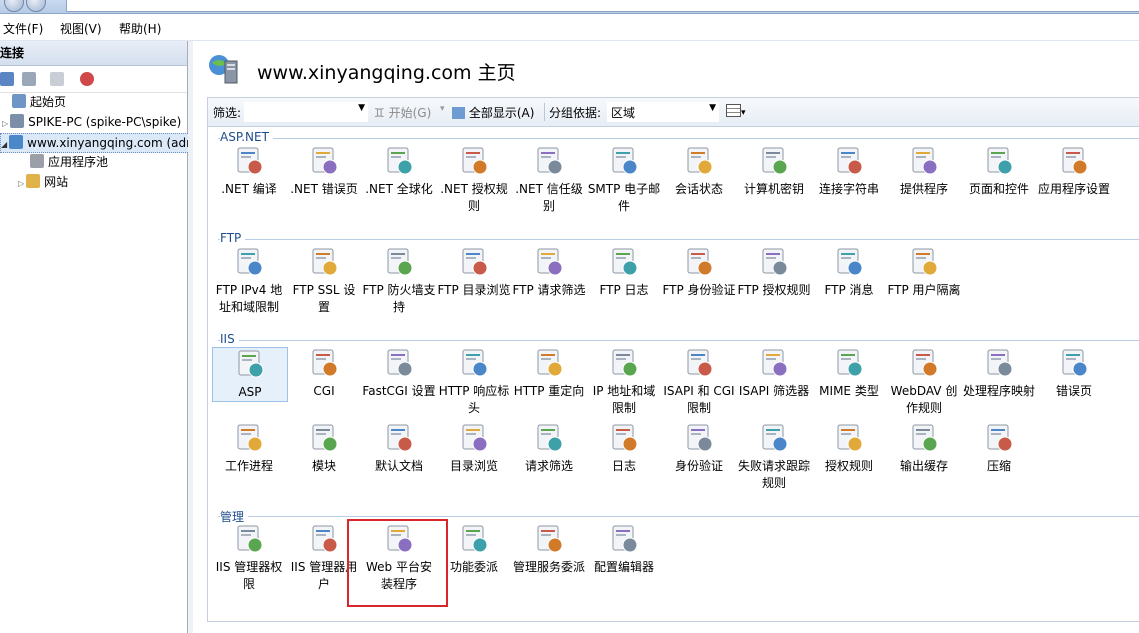 Image resolution: width=1139 pixels, height=633 pixels. Describe the element at coordinates (474, 161) in the screenshot. I see `net-authorization-rules-icon` at that location.